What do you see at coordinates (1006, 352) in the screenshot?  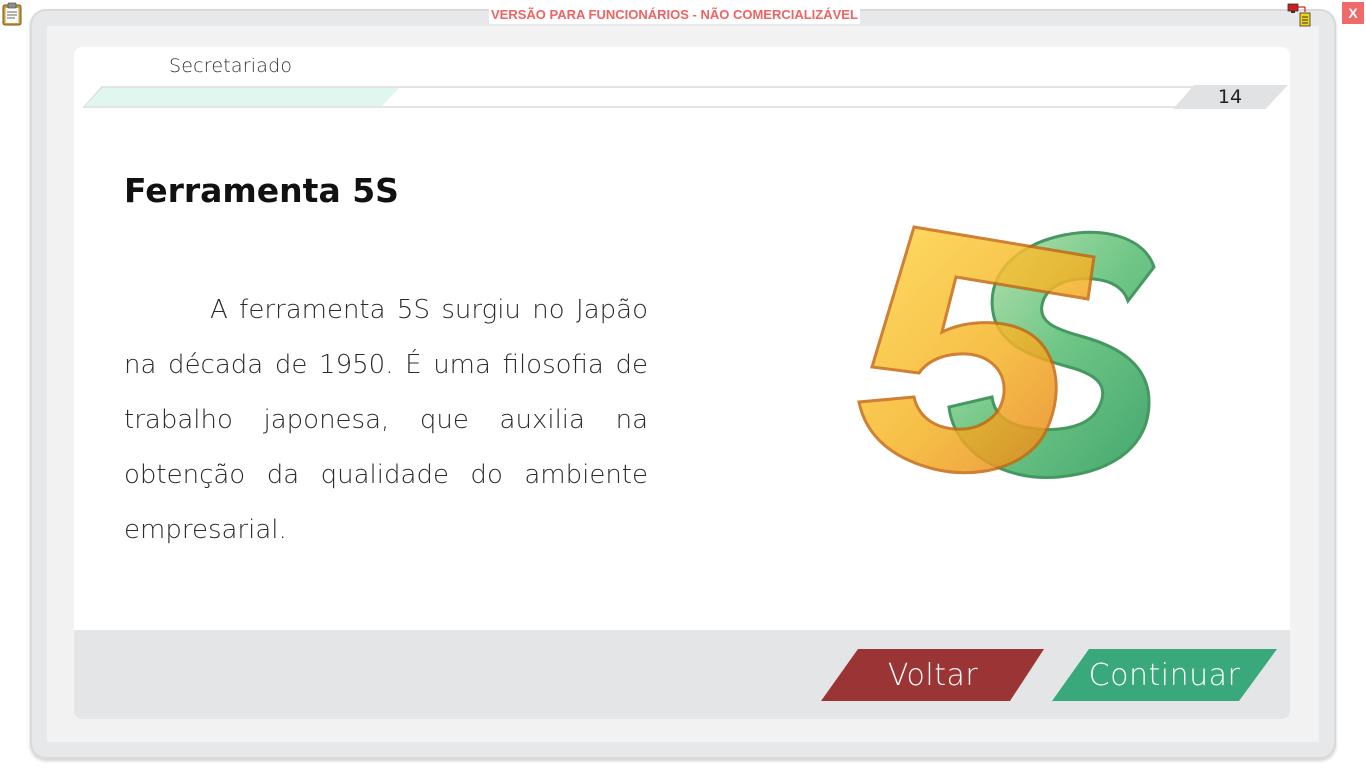 I see `5s-logo-illustration` at bounding box center [1006, 352].